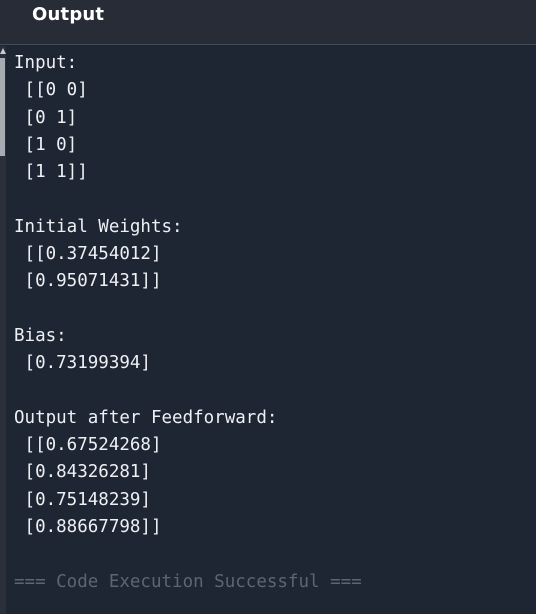  Describe the element at coordinates (88, 445) in the screenshot. I see `console-line: [[0.67524268]` at that location.